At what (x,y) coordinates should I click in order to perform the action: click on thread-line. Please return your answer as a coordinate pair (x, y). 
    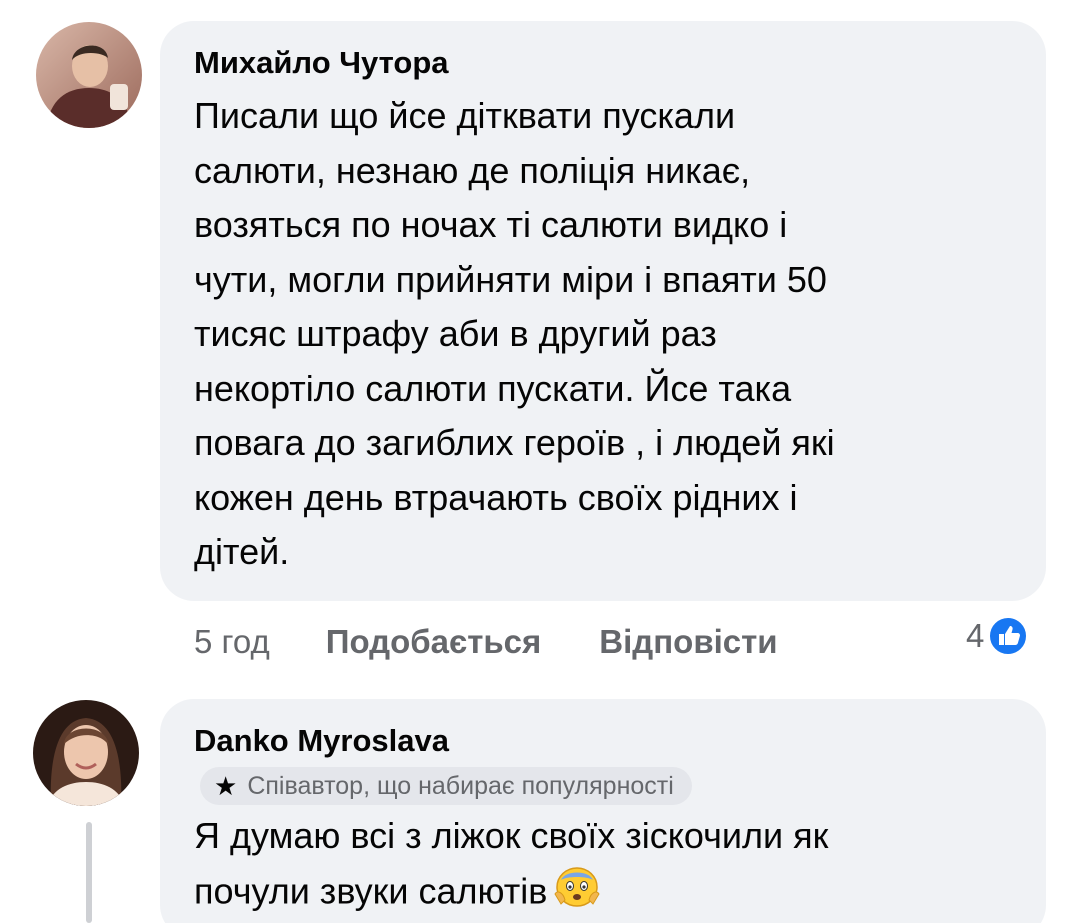
    Looking at the image, I should click on (89, 872).